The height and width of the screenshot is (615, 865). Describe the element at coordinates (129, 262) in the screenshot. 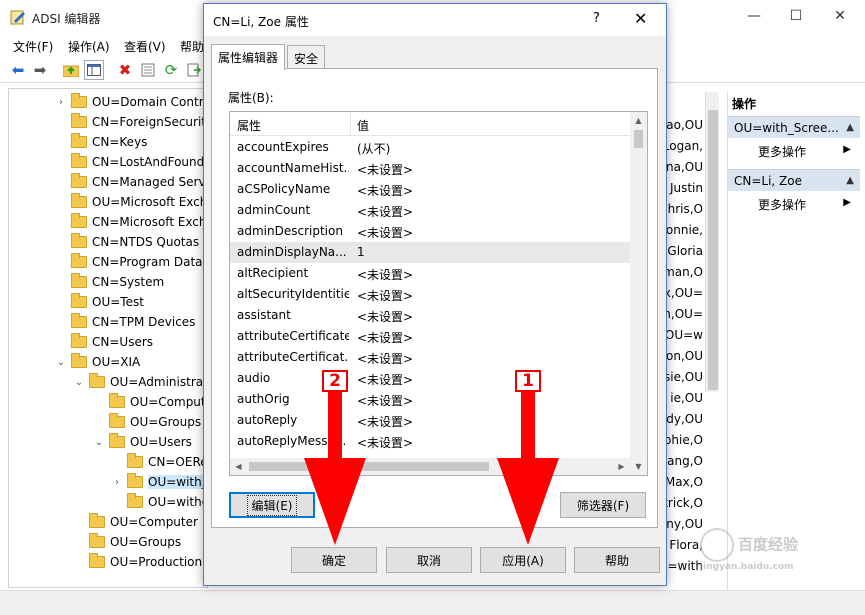

I see `tree-node: CN=Program Data` at that location.